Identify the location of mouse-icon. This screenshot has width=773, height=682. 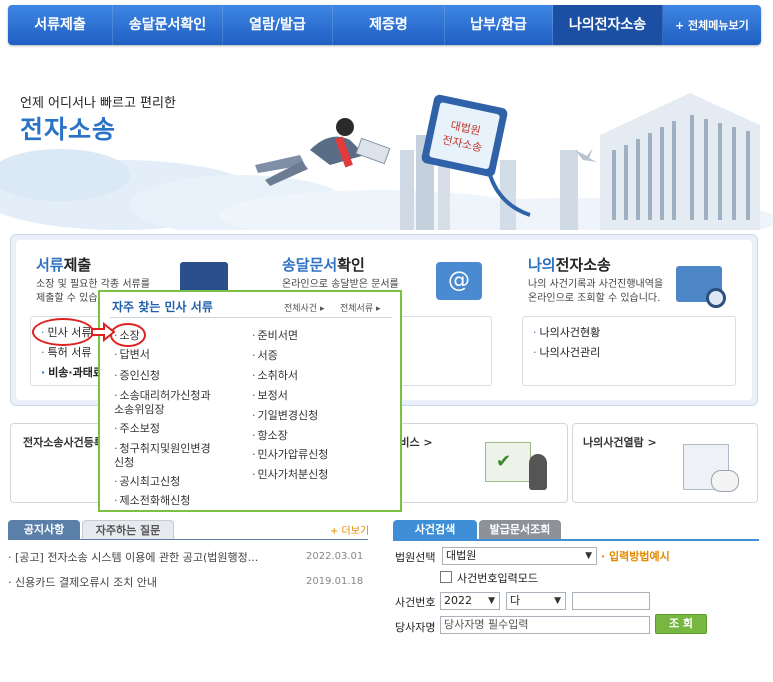
(725, 481).